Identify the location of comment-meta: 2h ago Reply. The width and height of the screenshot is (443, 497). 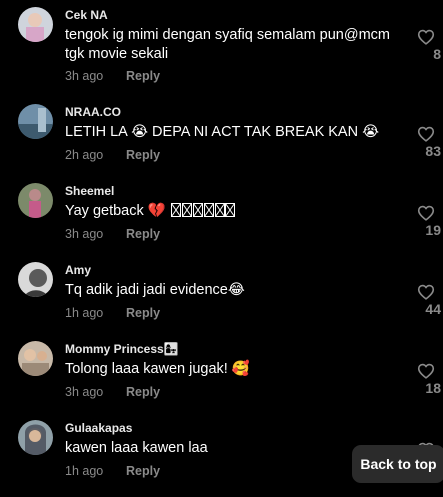
(112, 155).